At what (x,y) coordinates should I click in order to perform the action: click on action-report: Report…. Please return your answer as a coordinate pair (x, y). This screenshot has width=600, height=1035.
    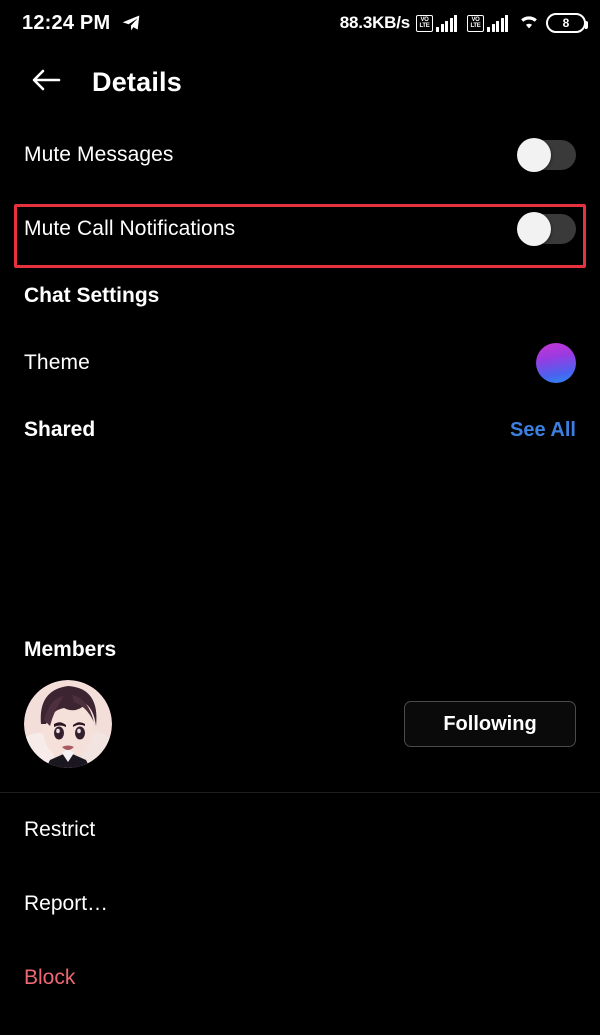
    Looking at the image, I should click on (300, 904).